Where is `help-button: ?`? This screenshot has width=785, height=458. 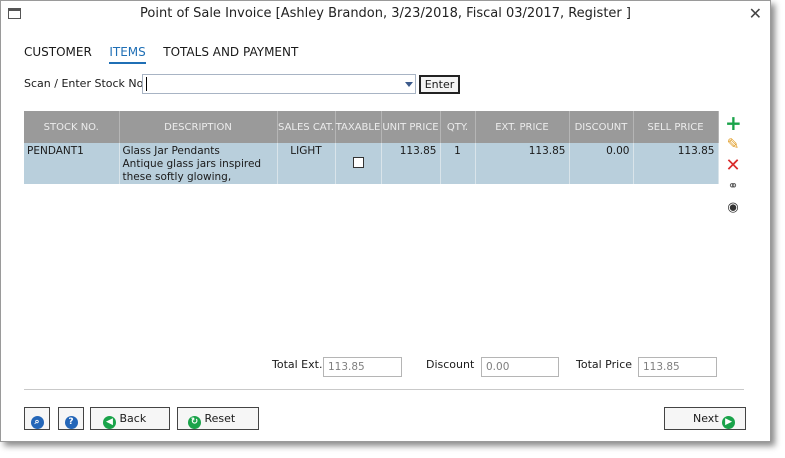 help-button: ? is located at coordinates (71, 418).